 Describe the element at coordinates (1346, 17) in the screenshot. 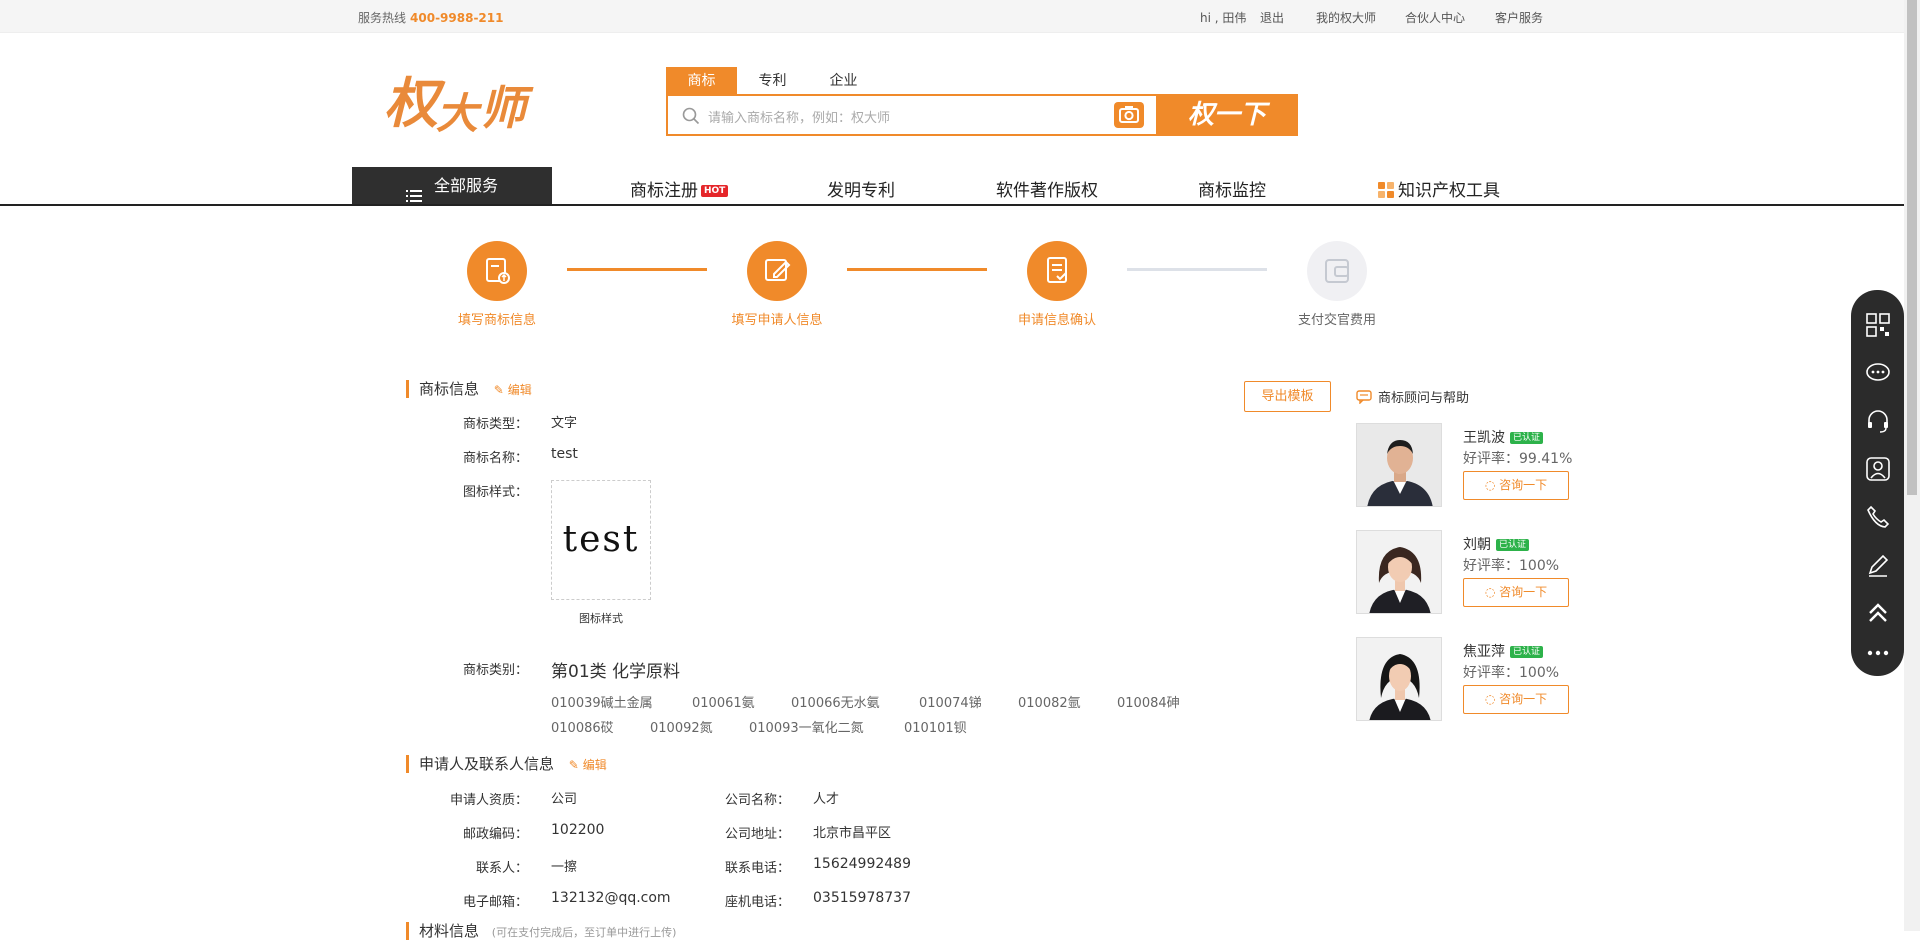

I see `my-account-link: 我的权大师` at that location.